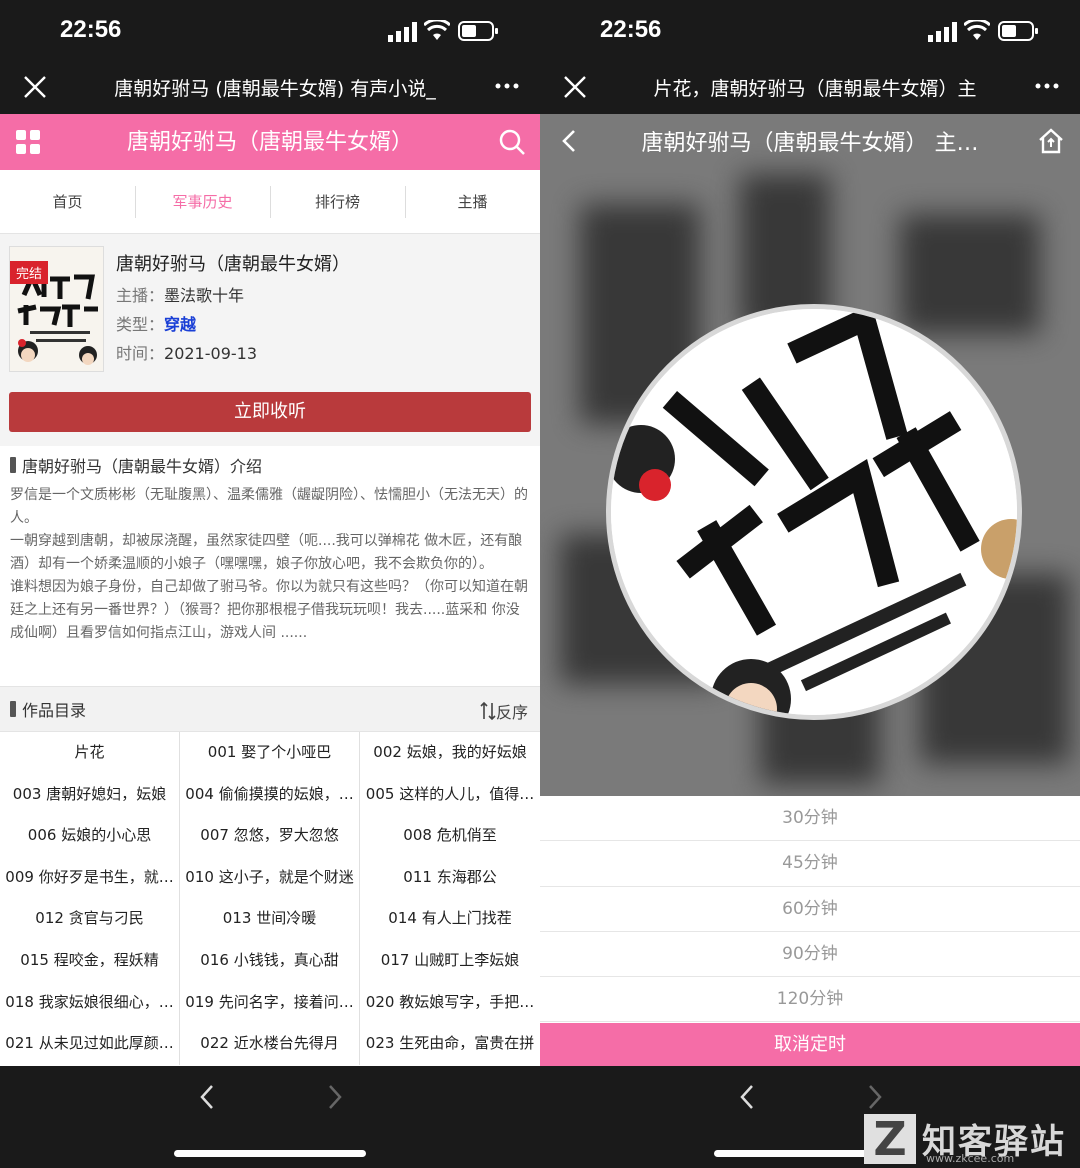  Describe the element at coordinates (275, 89) in the screenshot. I see `wechat-page-title: 唐朝好驸马 (唐朝最牛女婿) 有声小说_` at that location.